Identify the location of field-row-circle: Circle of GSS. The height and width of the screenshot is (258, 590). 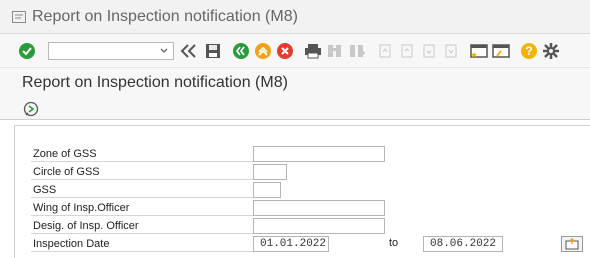
(142, 172).